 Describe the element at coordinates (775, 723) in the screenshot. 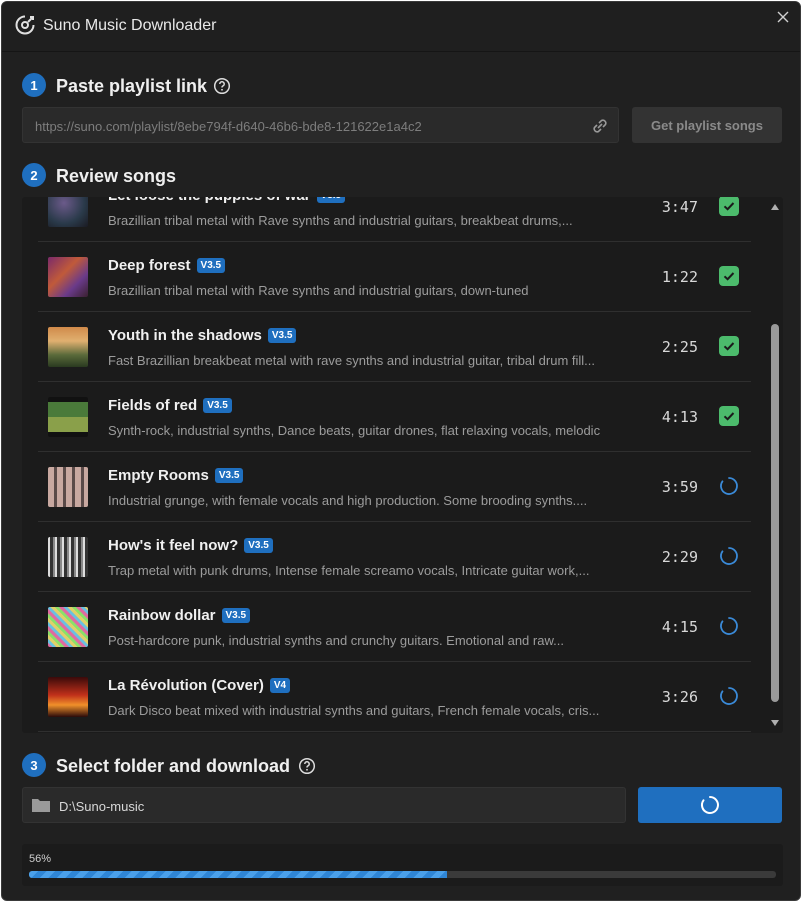

I see `scroll-down-arrow-icon` at that location.